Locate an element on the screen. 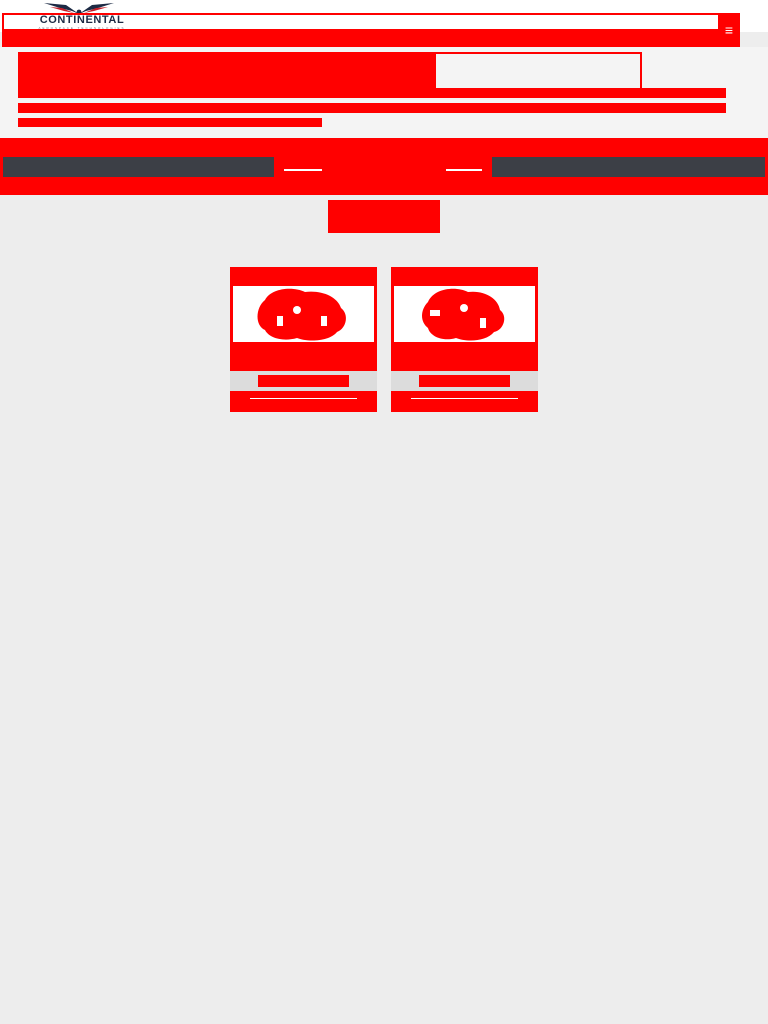  primary-action-button is located at coordinates (384, 216).